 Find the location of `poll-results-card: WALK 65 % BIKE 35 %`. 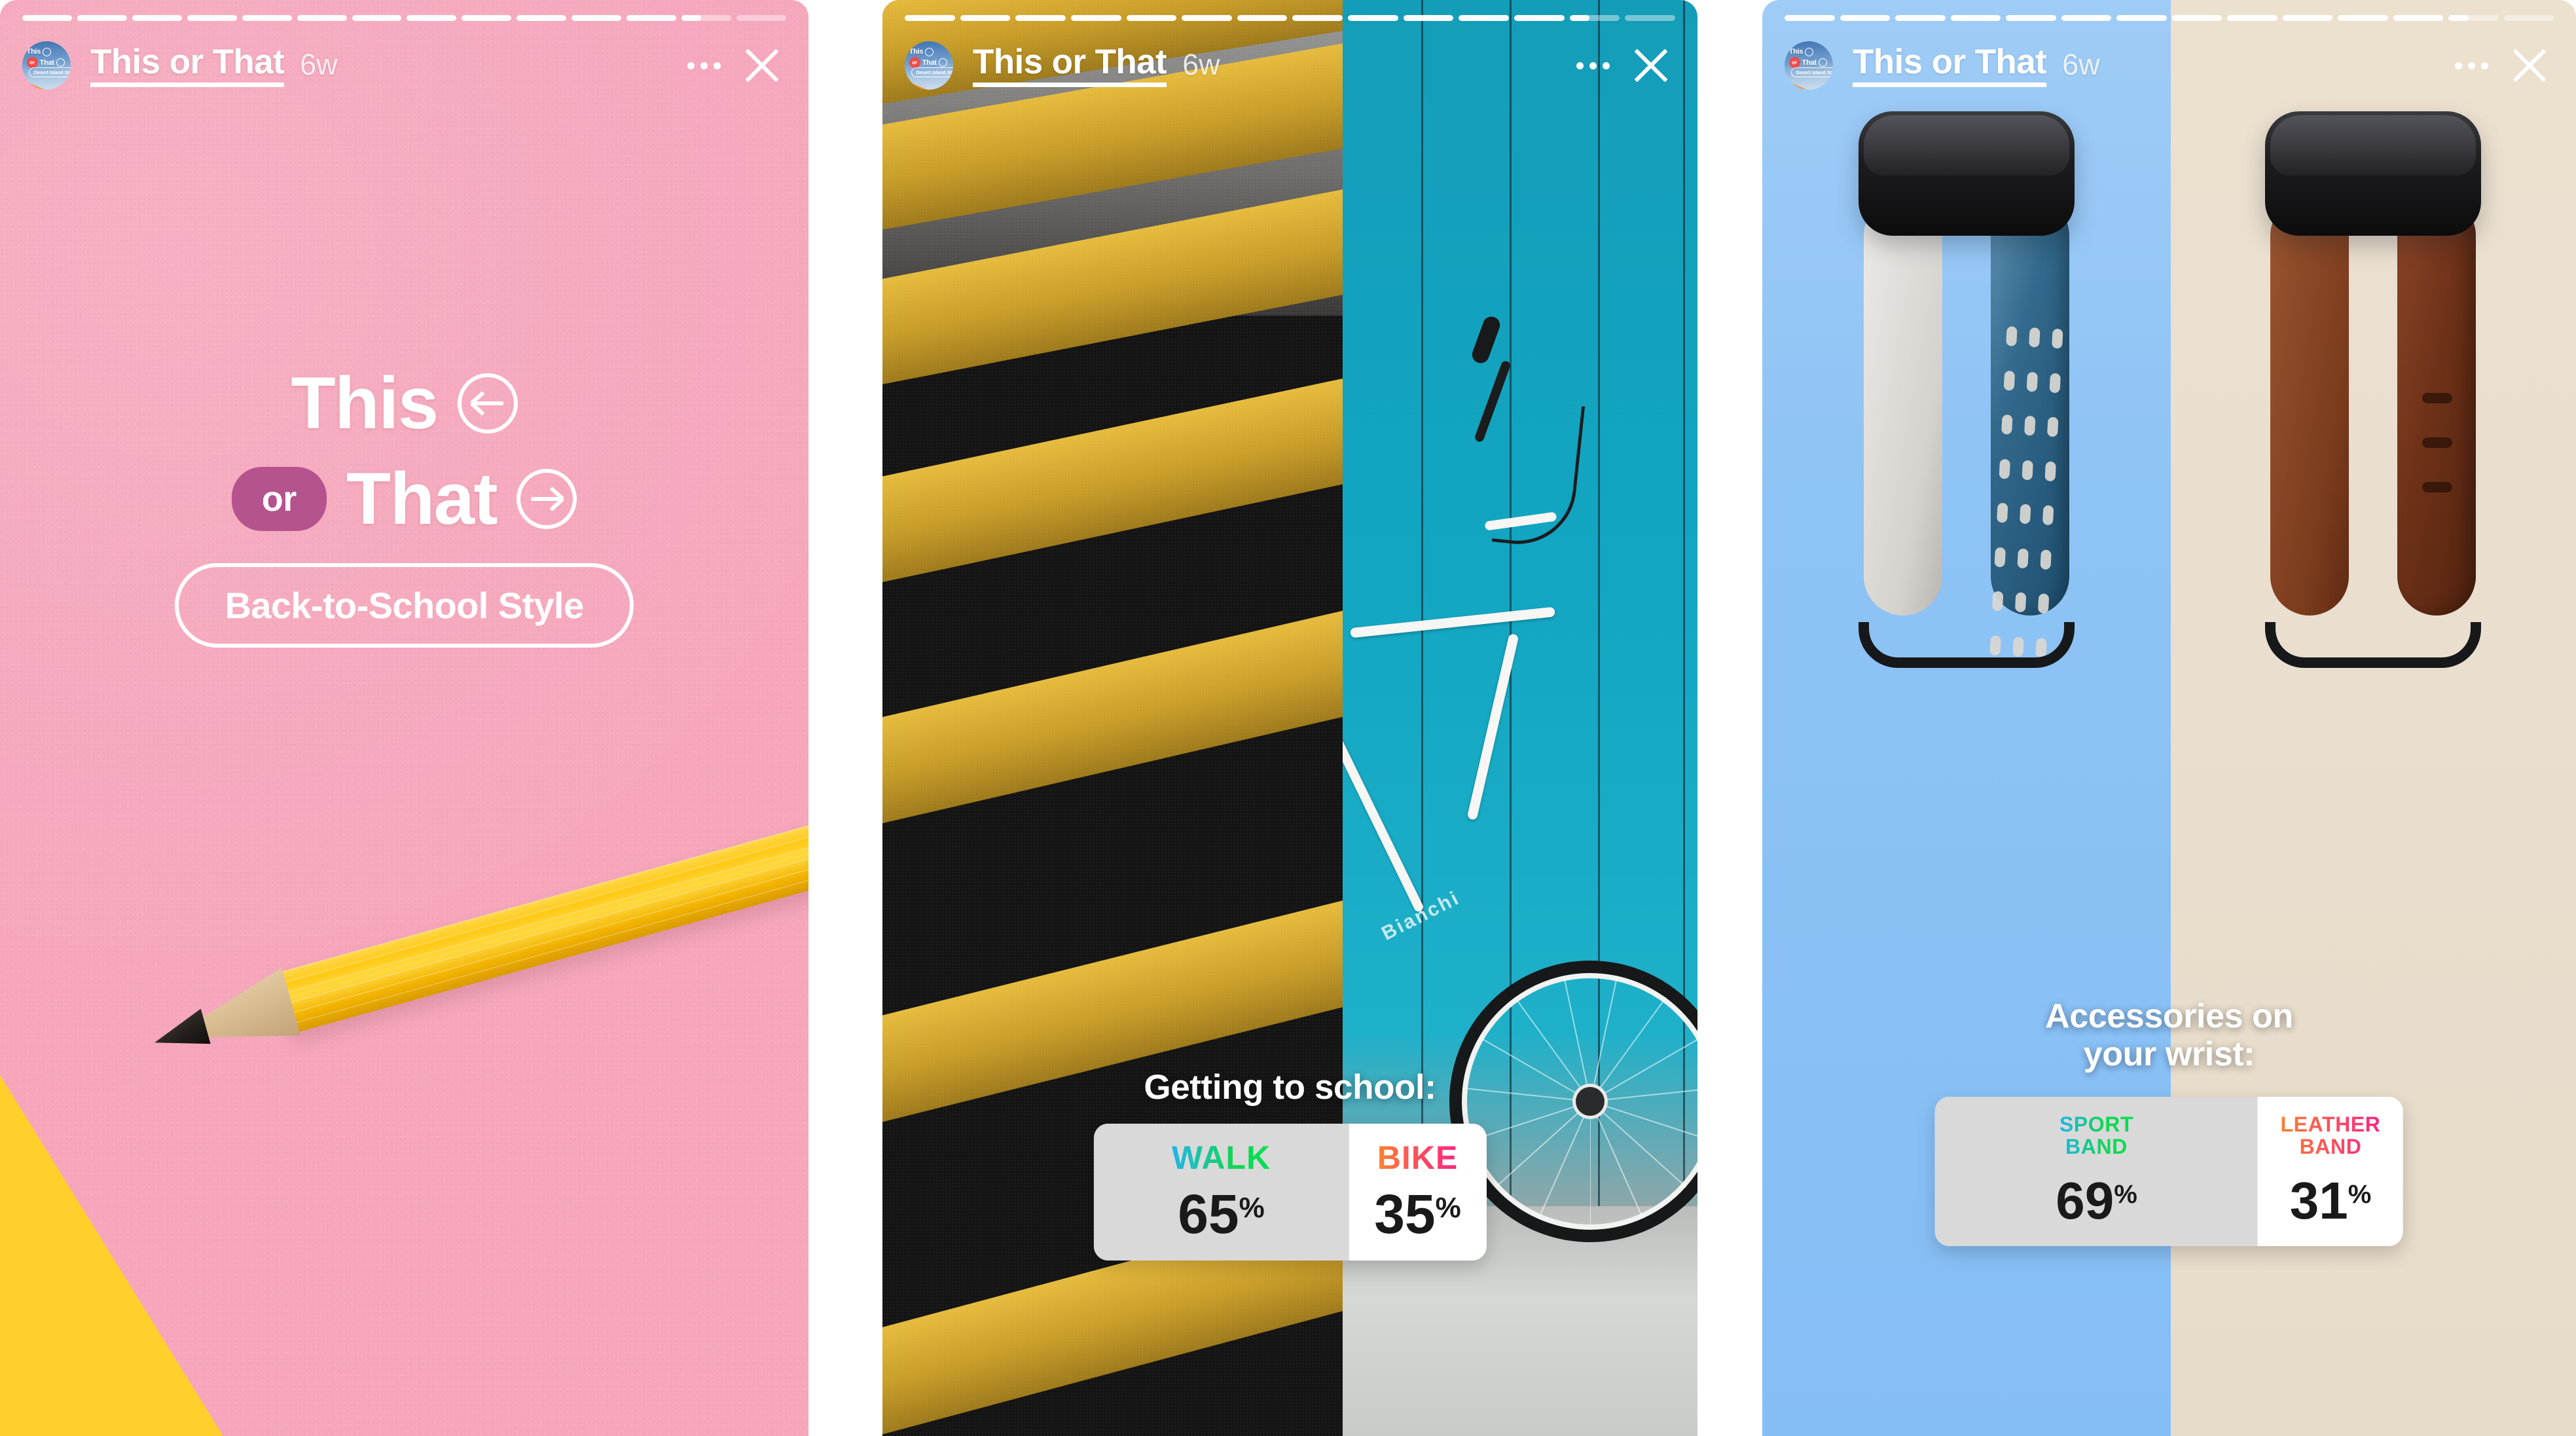

poll-results-card: WALK 65 % BIKE 35 % is located at coordinates (1290, 1192).